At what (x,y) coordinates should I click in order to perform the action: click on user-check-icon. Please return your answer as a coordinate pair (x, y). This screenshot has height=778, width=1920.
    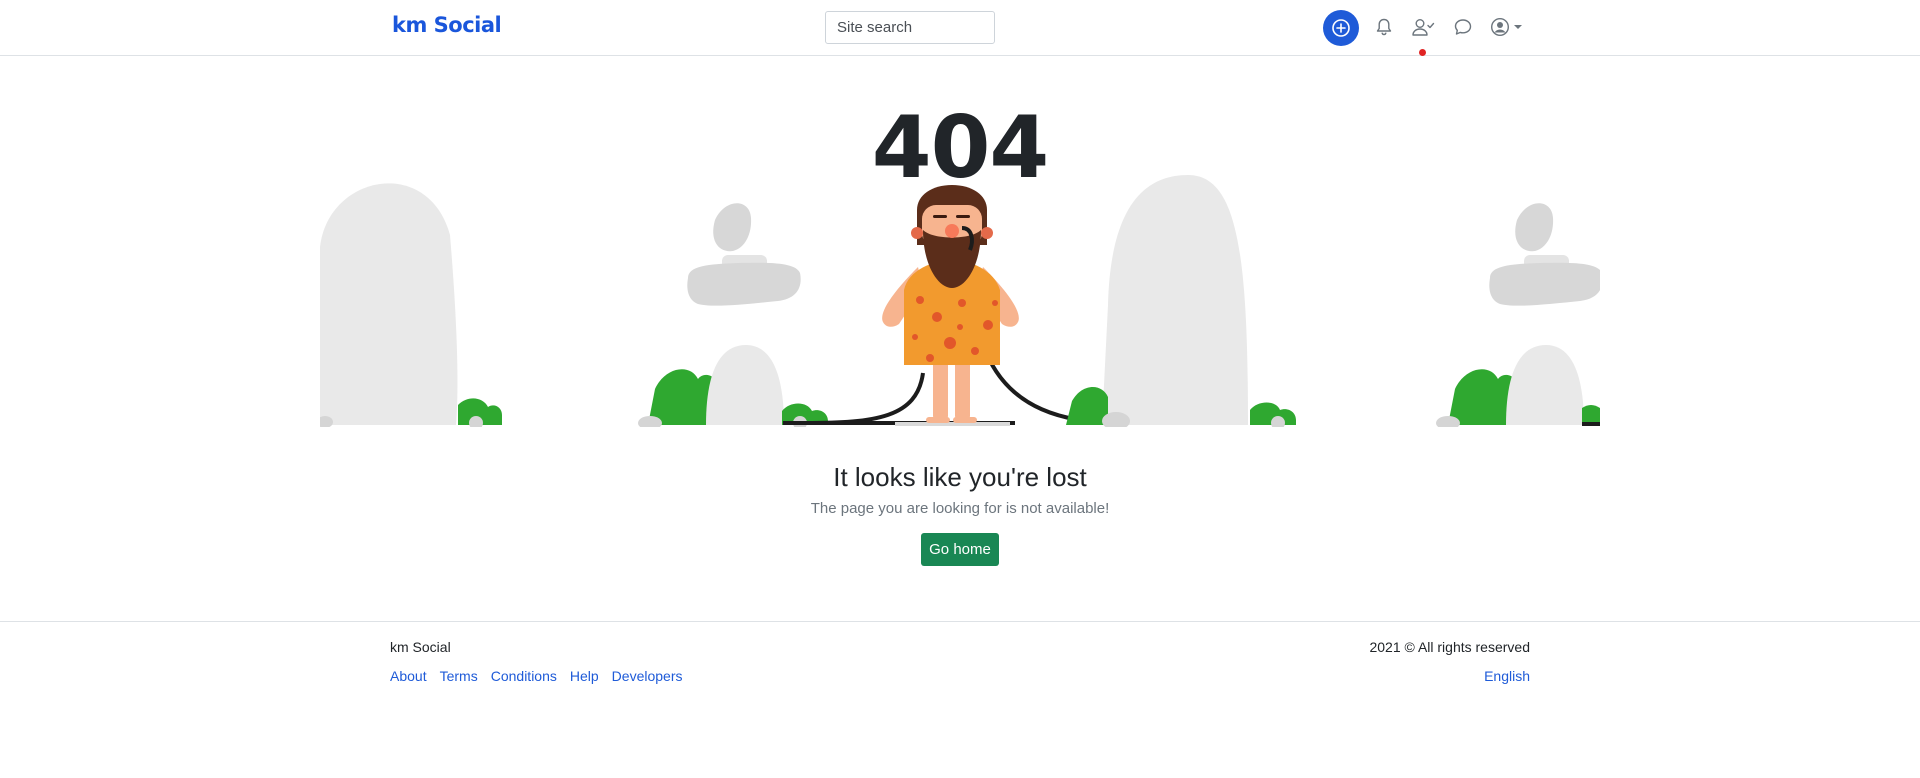
    Looking at the image, I should click on (1423, 27).